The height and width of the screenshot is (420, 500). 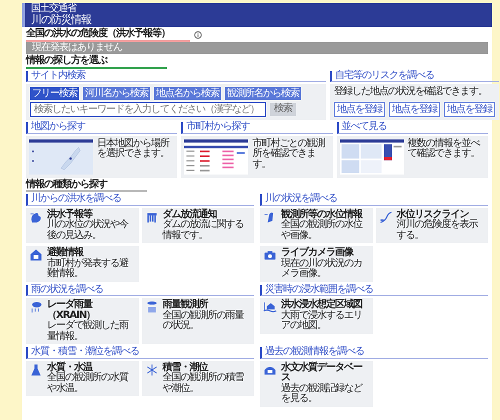 I want to click on info-card: ライブカメラ画像 現在の川の状況のカメラ画像。, so click(x=316, y=264).